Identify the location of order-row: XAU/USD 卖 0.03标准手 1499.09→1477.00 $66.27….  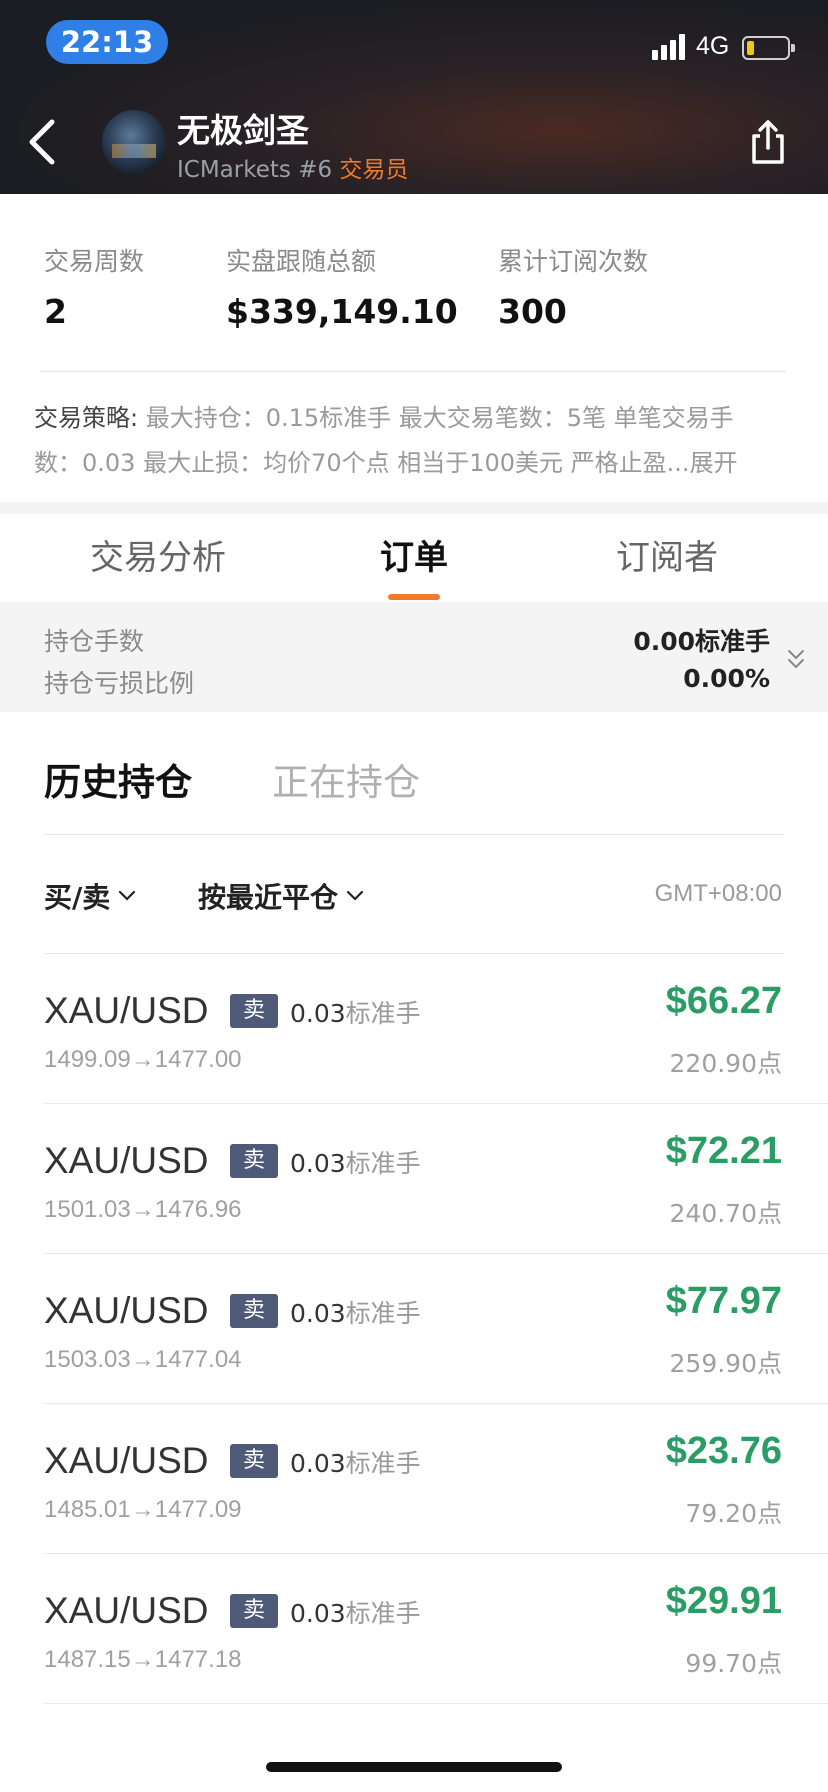
(414, 1029).